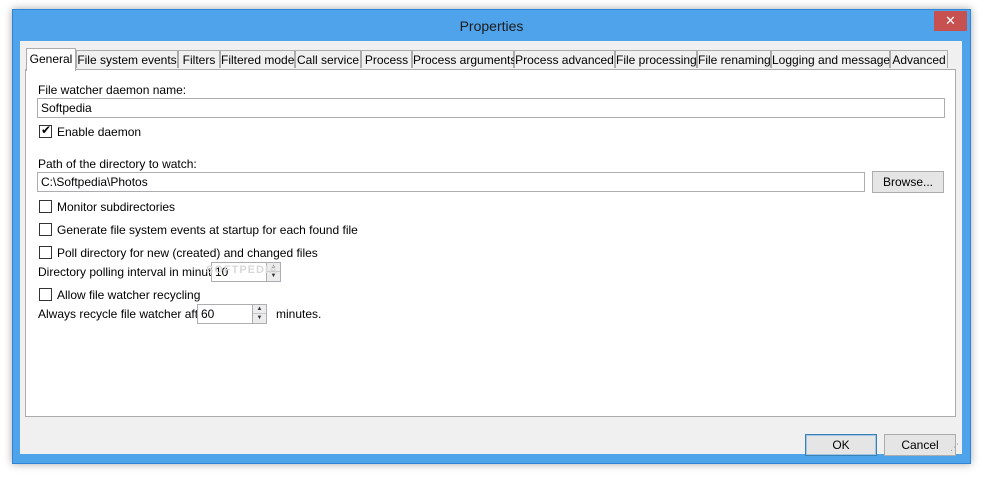 This screenshot has height=481, width=988. I want to click on tab-filters: Filters, so click(199, 59).